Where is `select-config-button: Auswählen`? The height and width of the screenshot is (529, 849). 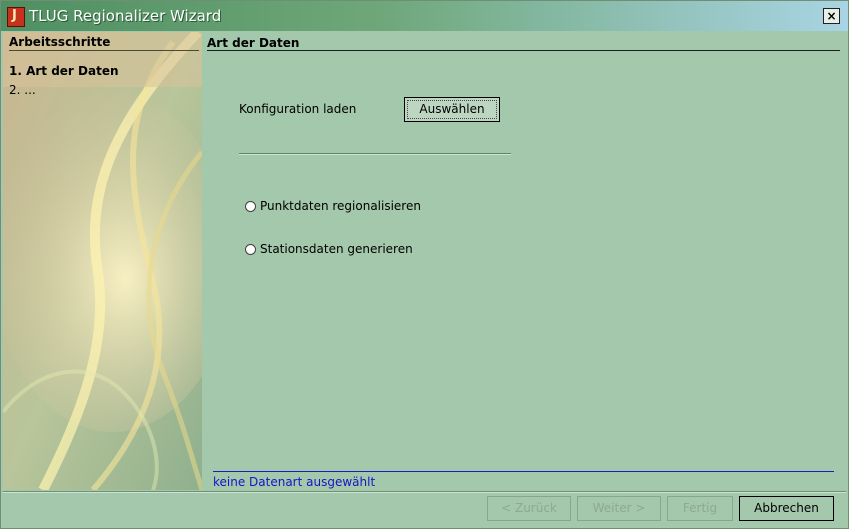
select-config-button: Auswählen is located at coordinates (452, 109).